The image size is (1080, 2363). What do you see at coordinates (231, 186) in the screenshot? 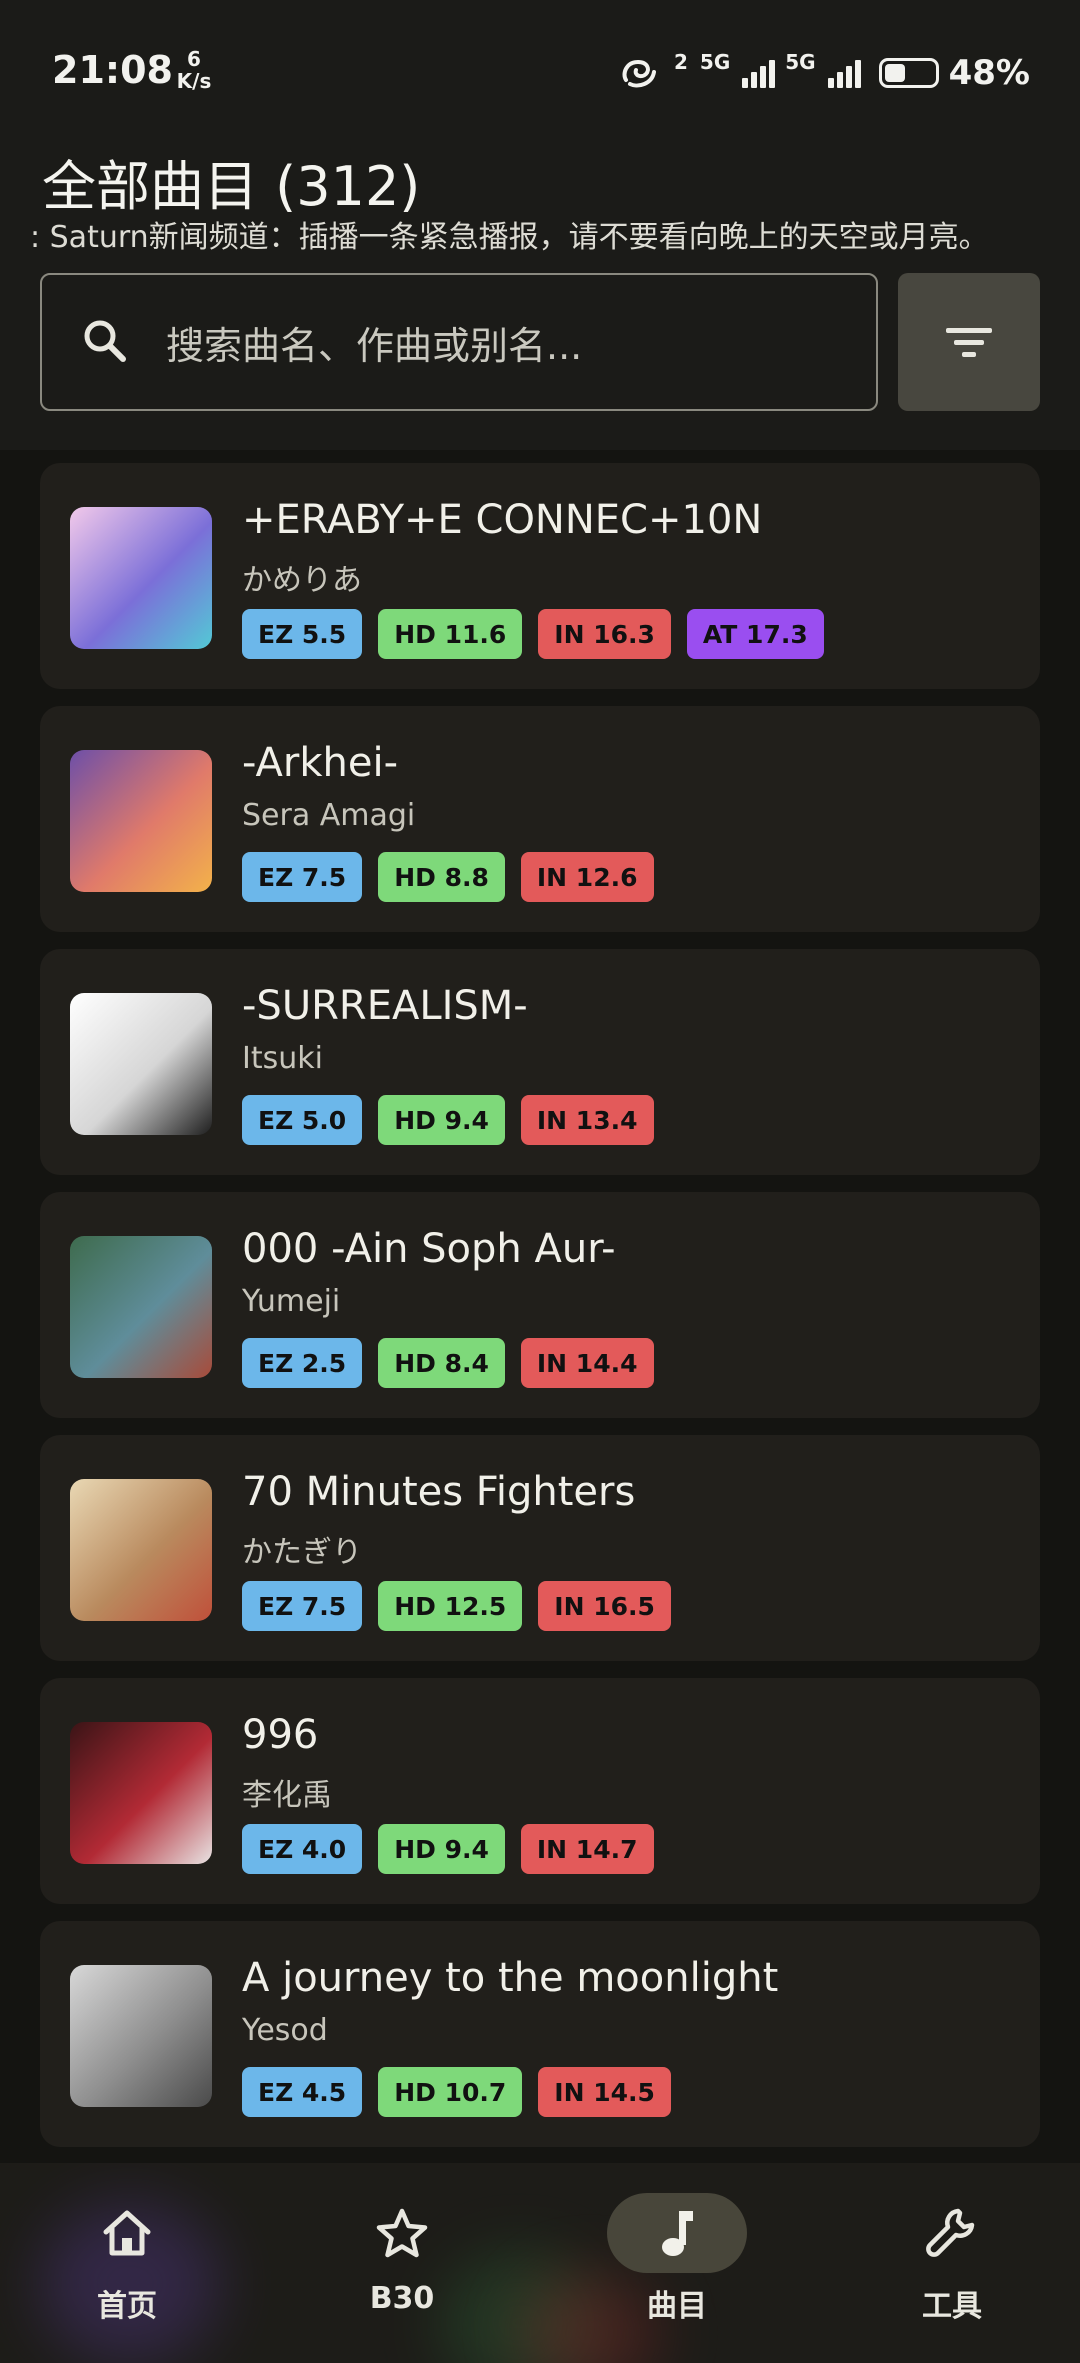
I see `page-title: 全部曲目 (312)` at bounding box center [231, 186].